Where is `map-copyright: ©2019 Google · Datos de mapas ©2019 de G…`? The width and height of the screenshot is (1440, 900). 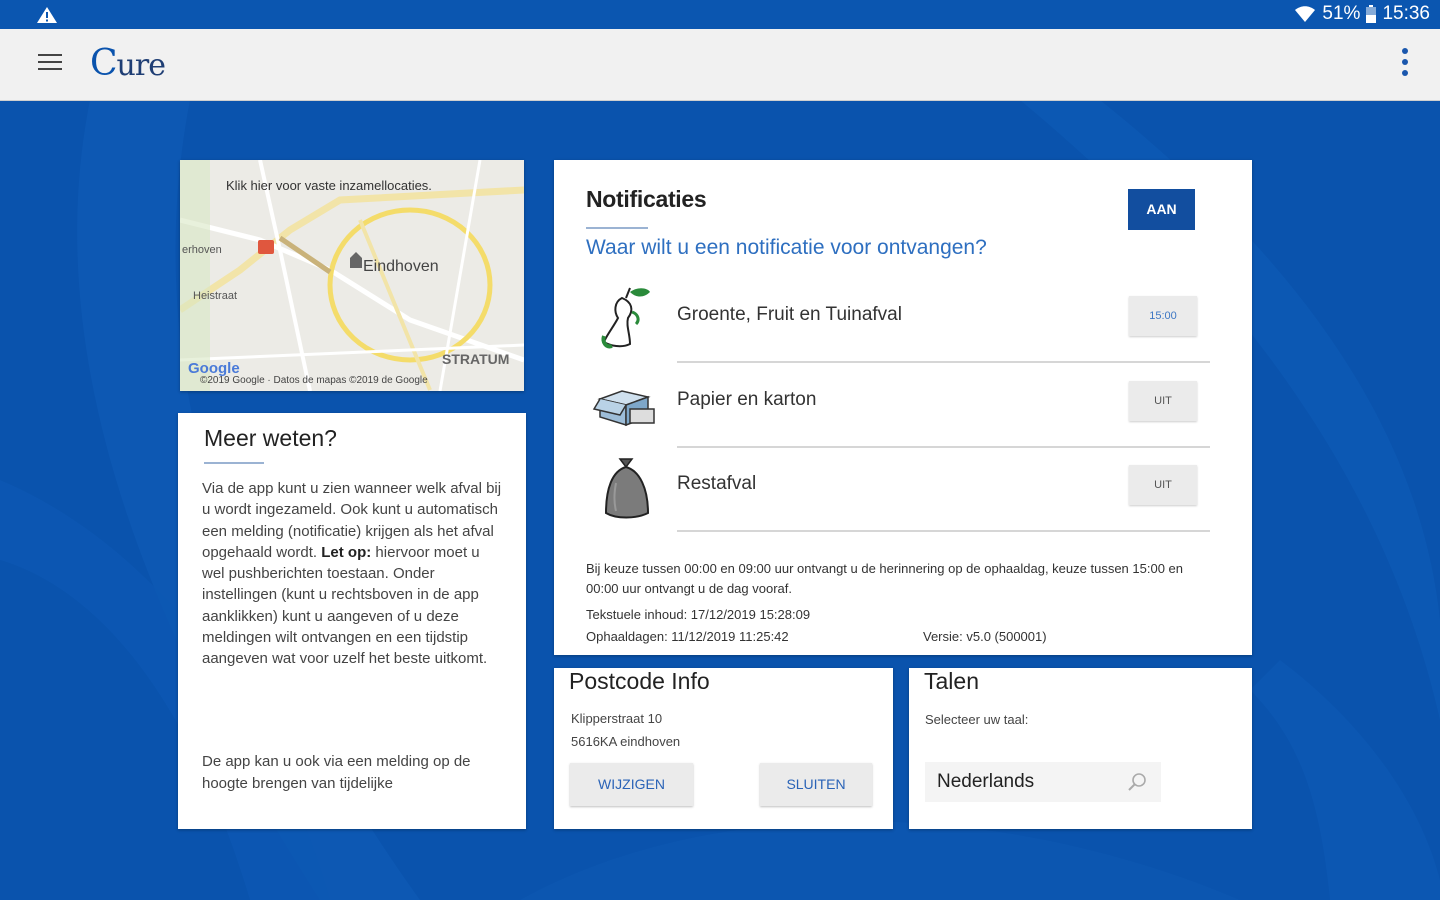 map-copyright: ©2019 Google · Datos de mapas ©2019 de G… is located at coordinates (314, 380).